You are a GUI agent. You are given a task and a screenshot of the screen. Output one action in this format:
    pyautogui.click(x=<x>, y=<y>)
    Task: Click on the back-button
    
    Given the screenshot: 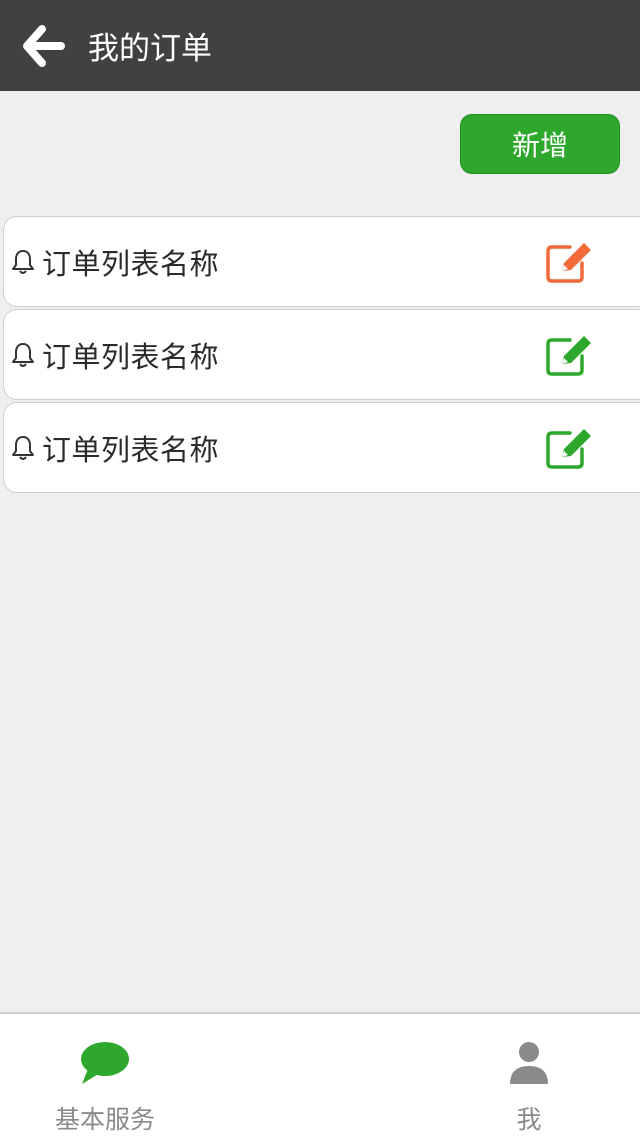 What is the action you would take?
    pyautogui.click(x=46, y=45)
    